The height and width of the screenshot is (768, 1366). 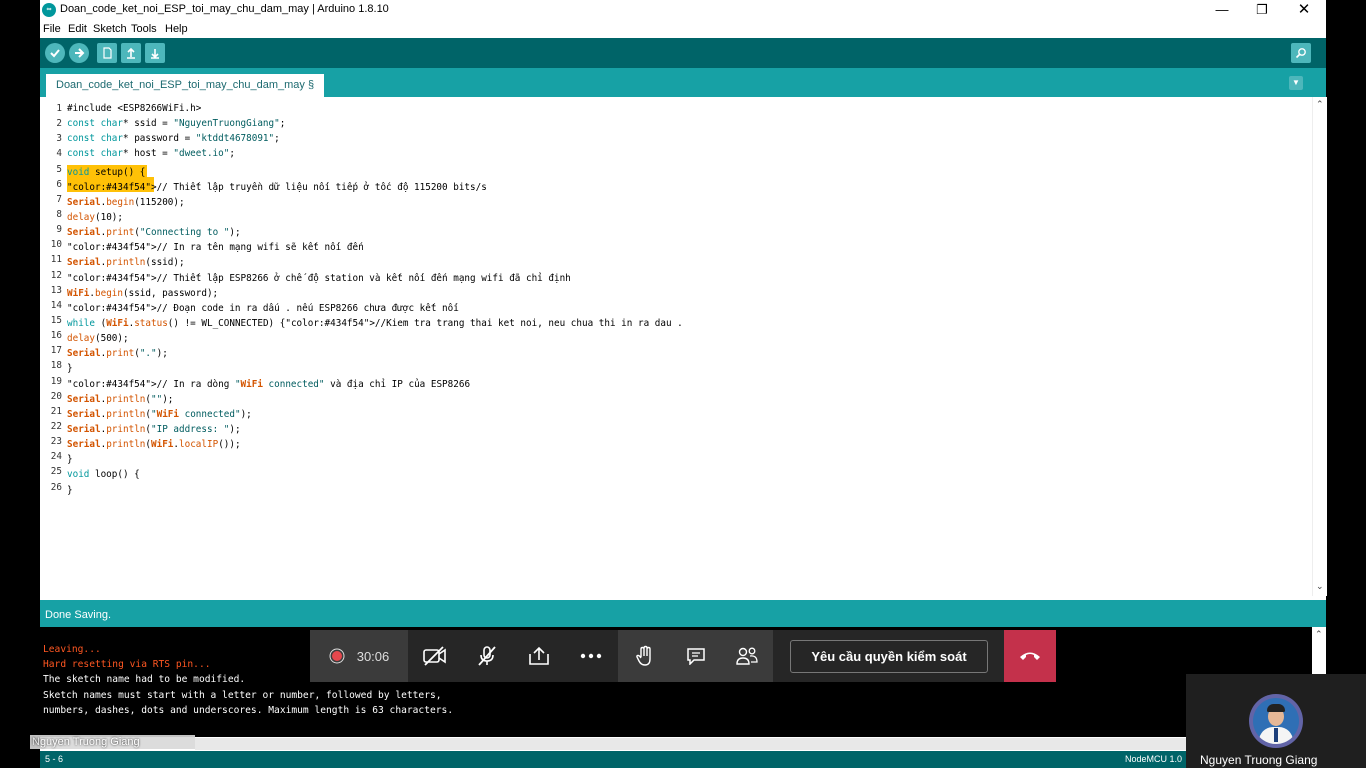 I want to click on line-number: 17, so click(x=56, y=351).